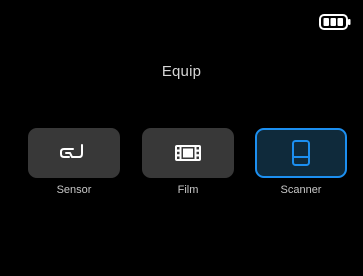  Describe the element at coordinates (301, 190) in the screenshot. I see `menu-item-label: Scanner` at that location.